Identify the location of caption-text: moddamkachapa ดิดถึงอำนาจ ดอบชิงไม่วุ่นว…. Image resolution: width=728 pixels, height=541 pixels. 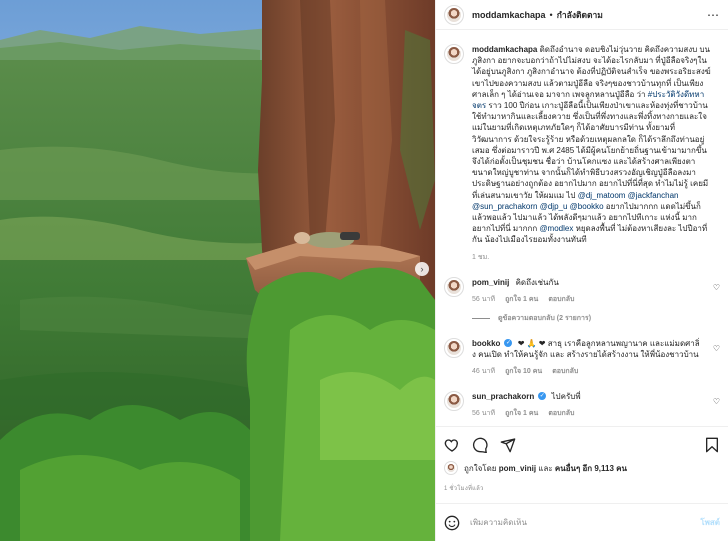
(592, 145).